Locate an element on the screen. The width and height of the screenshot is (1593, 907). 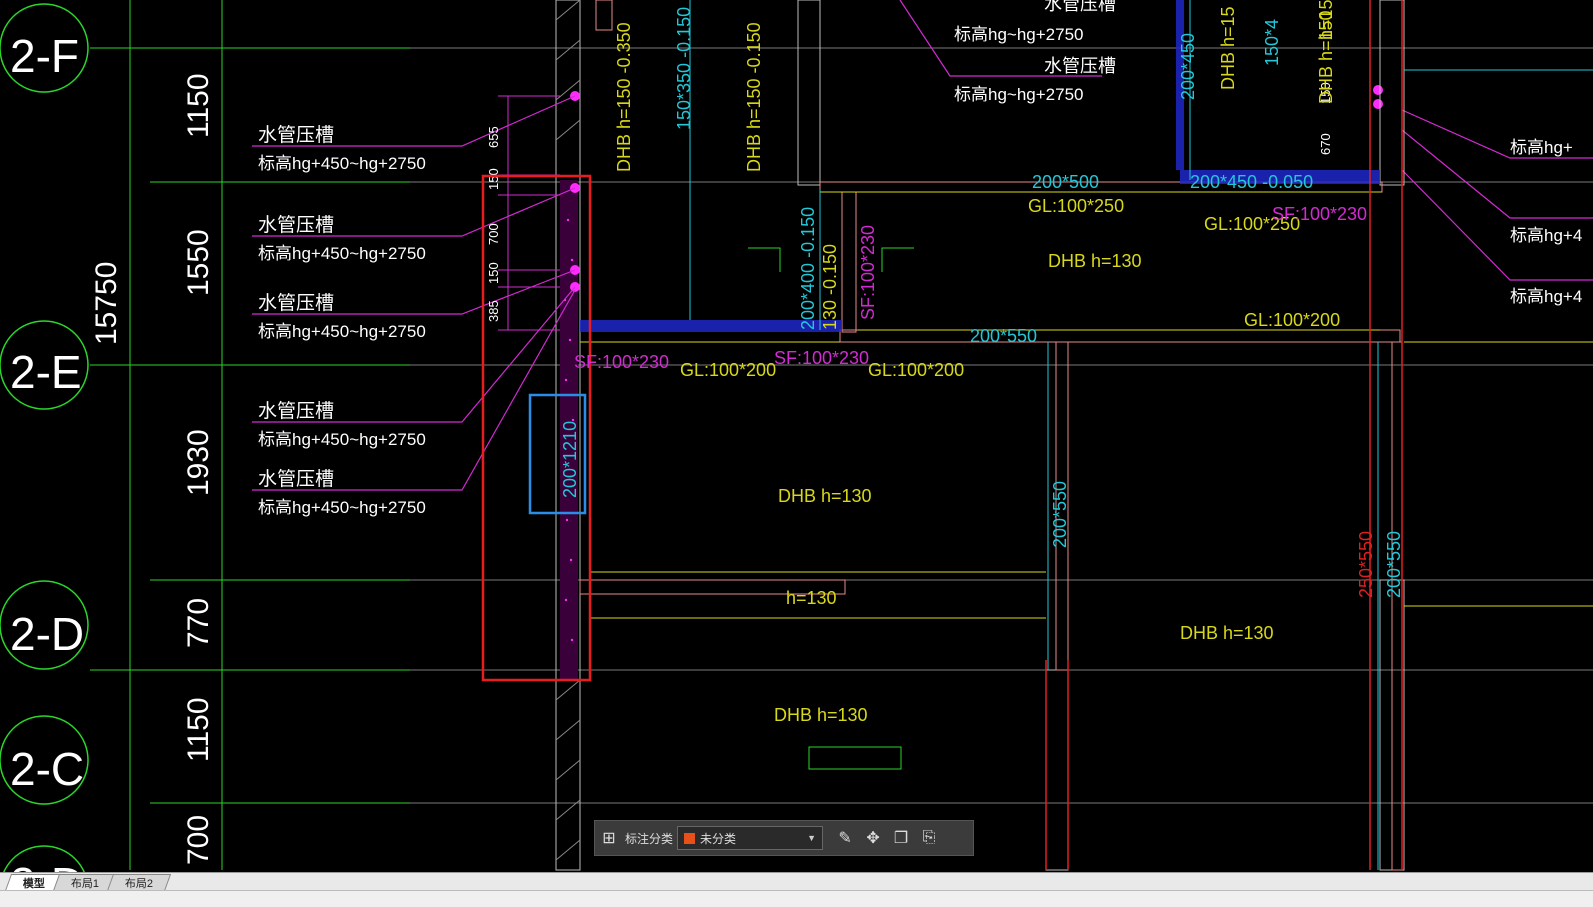
annotation-toolbar: ⊞ 标注分类 未分类 ▼ ✎ ✥ ❐ ⎘ is located at coordinates (784, 838).